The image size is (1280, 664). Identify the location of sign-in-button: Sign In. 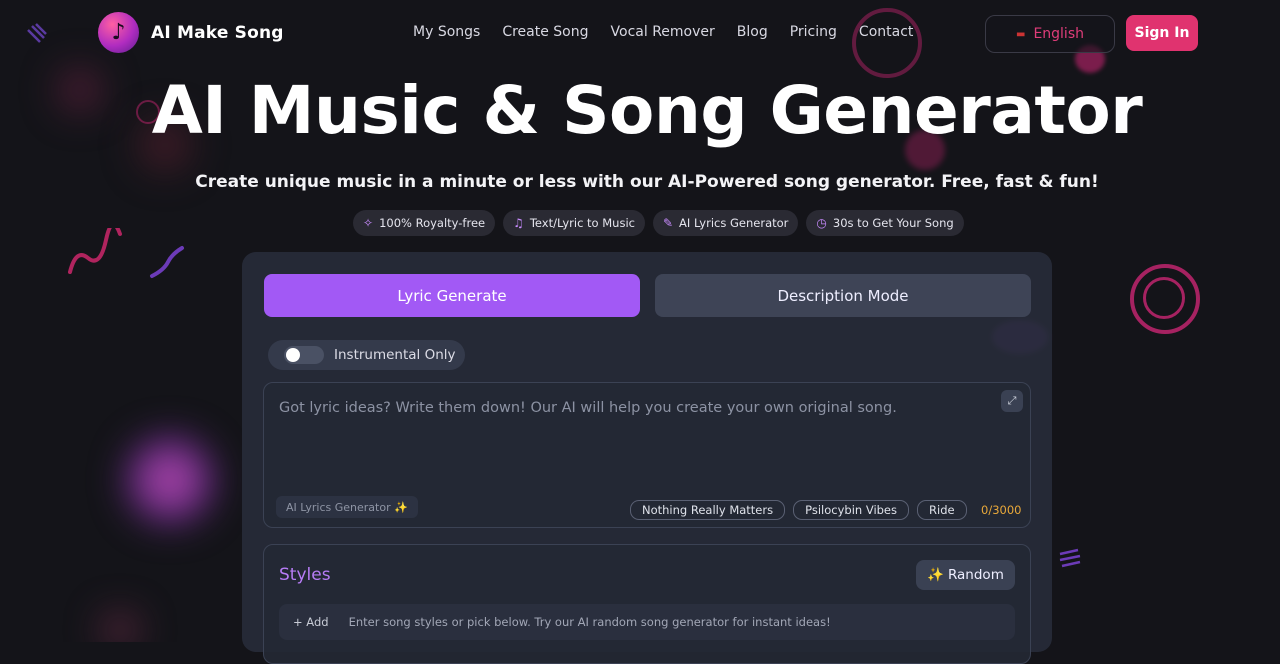
(1162, 33).